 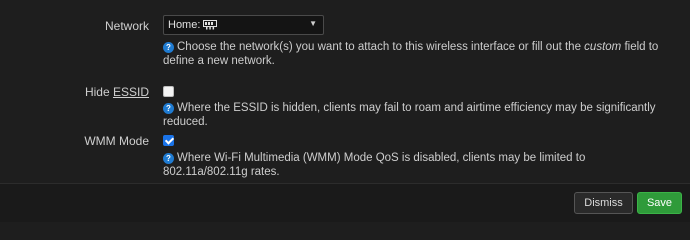 I want to click on hide-essid-field, so click(x=168, y=91).